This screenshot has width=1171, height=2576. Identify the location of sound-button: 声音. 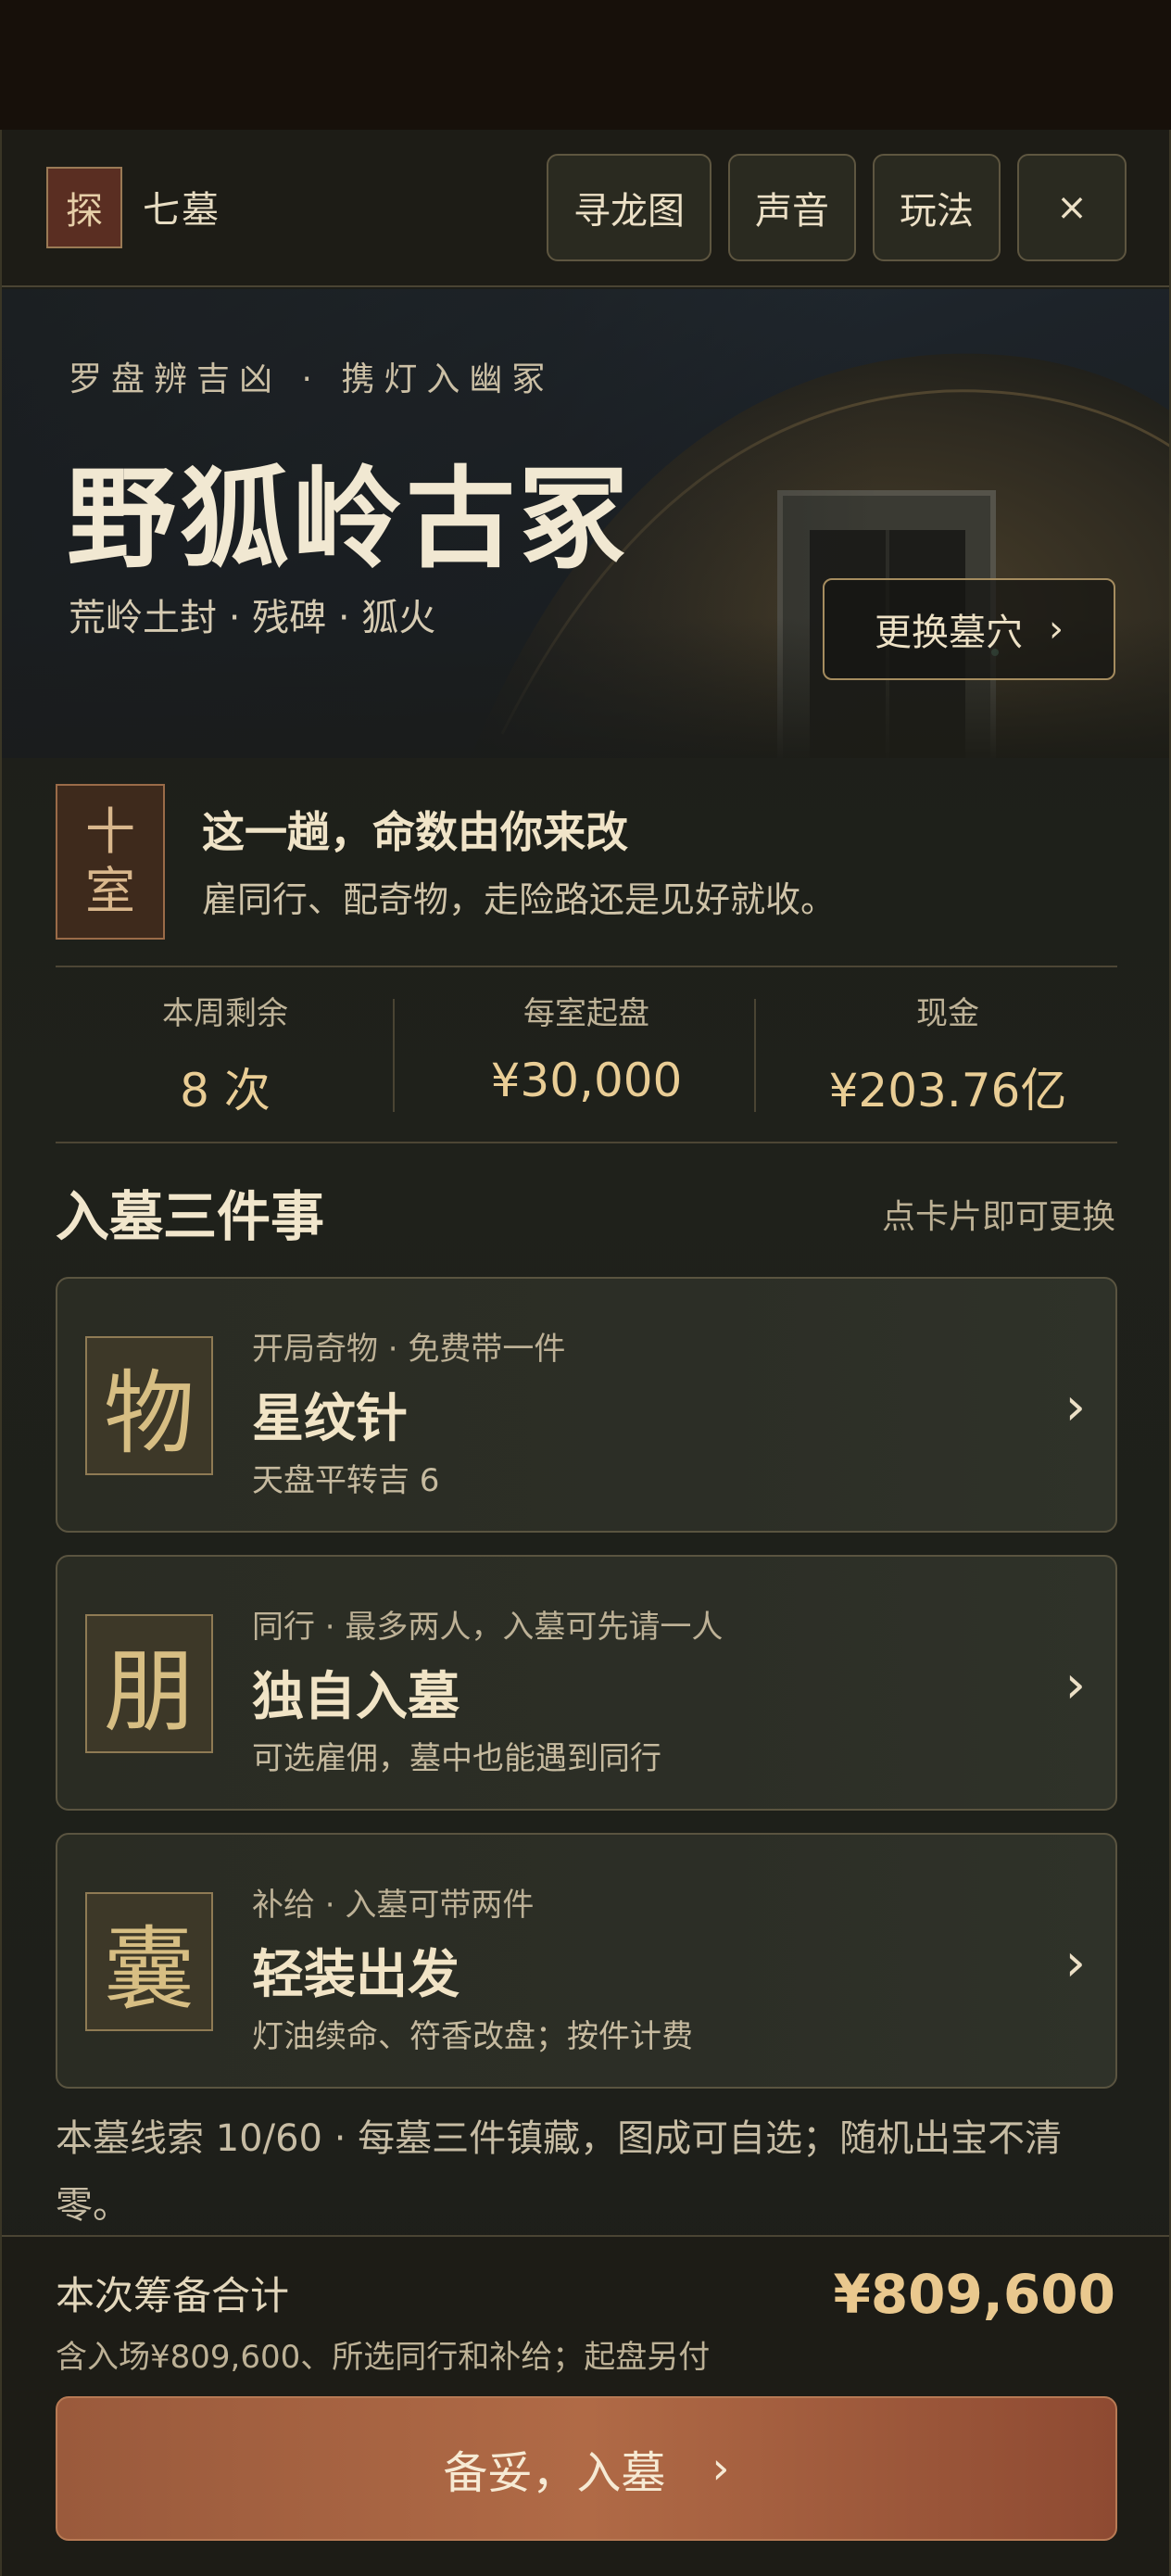
(792, 208).